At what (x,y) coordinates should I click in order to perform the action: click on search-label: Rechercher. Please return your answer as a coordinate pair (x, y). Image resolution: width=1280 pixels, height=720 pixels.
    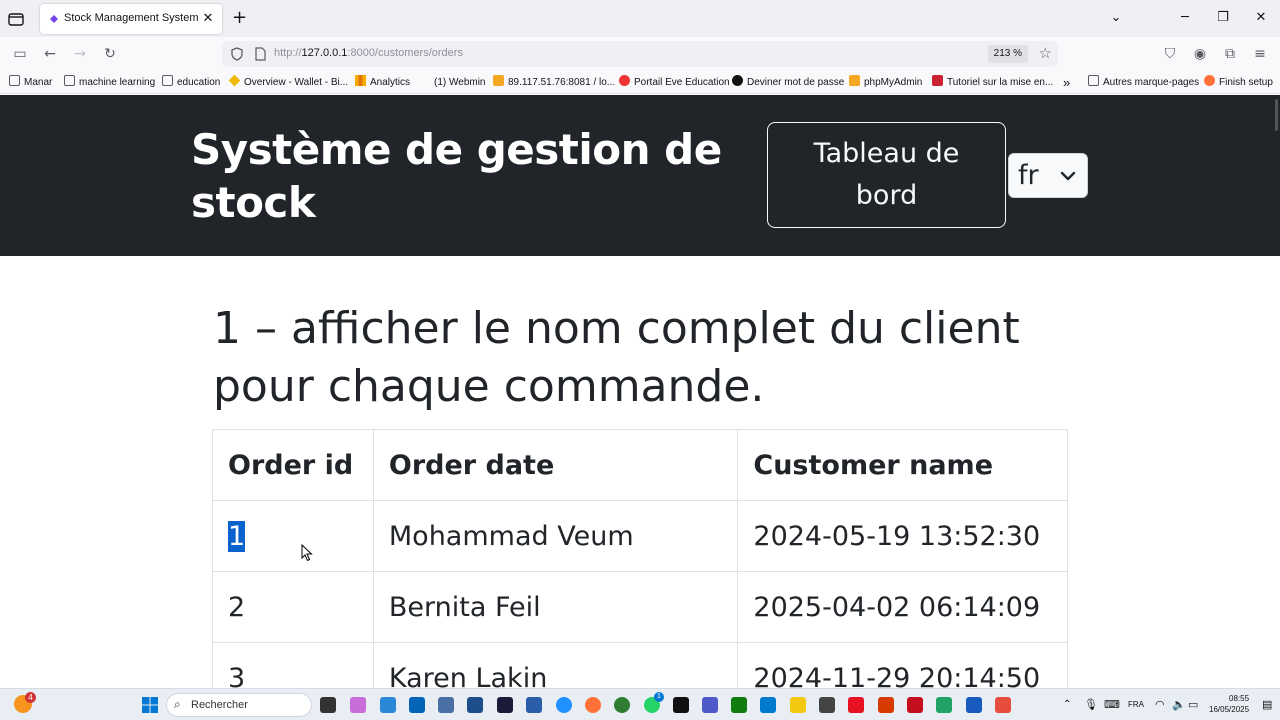
    Looking at the image, I should click on (219, 705).